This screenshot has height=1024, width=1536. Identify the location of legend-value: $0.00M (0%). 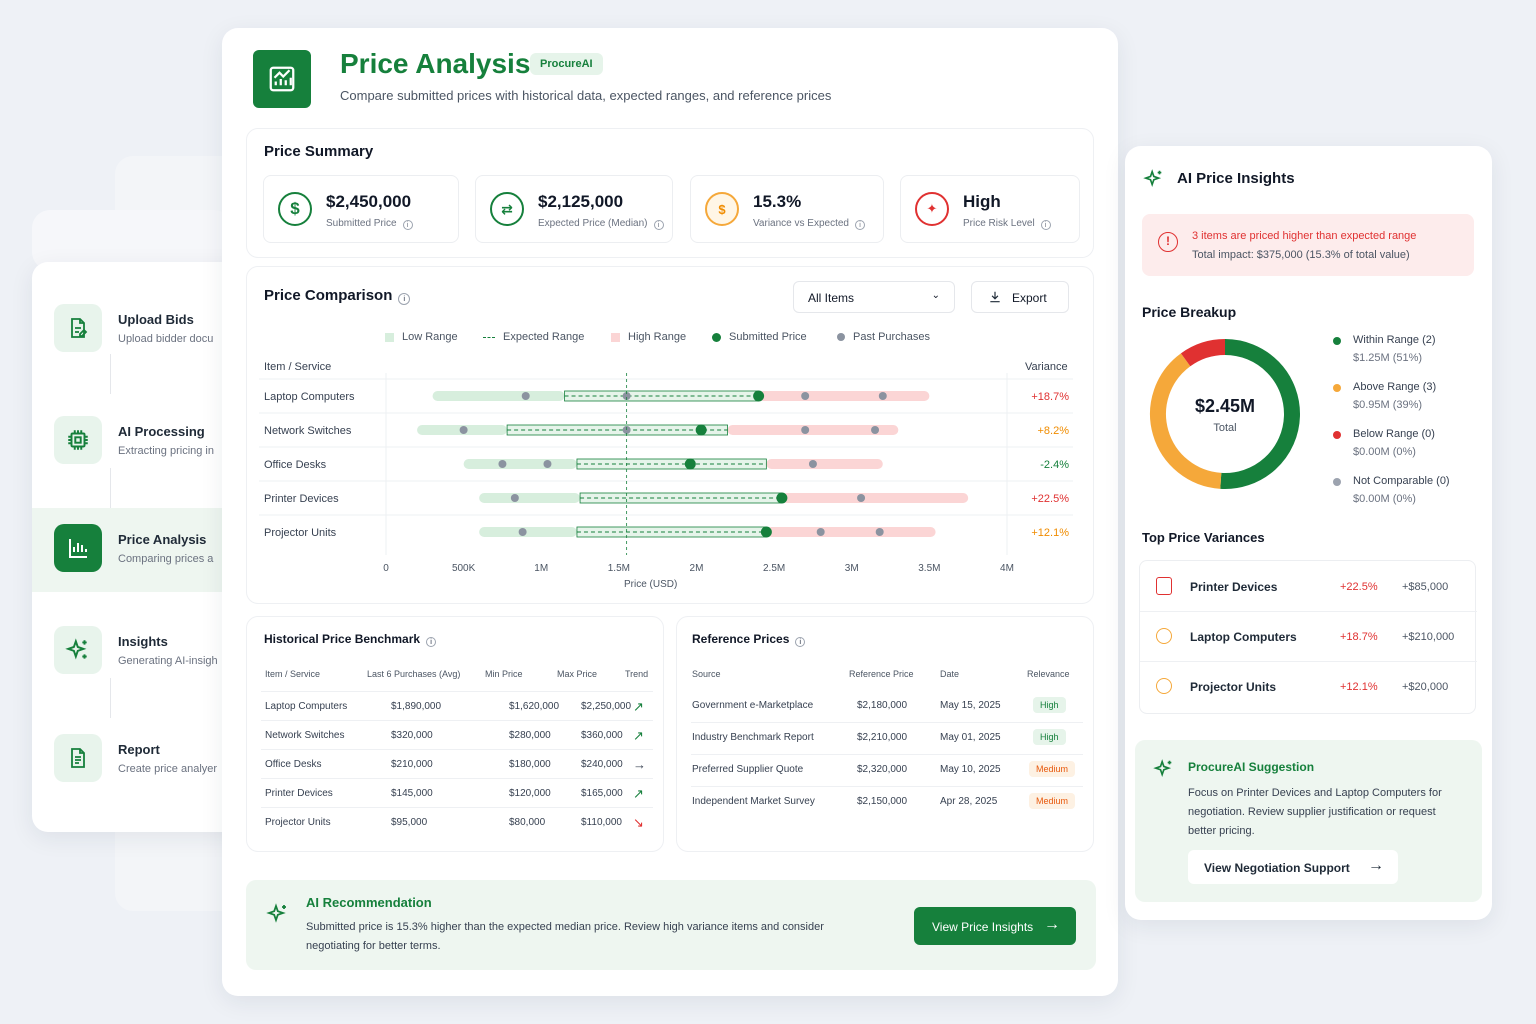
(1384, 499).